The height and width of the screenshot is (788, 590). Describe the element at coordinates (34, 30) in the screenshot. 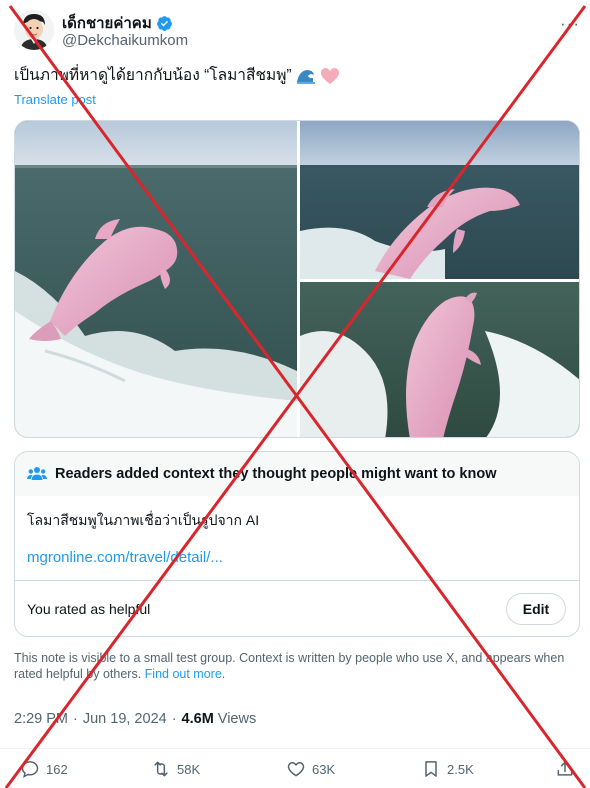

I see `avatar` at that location.